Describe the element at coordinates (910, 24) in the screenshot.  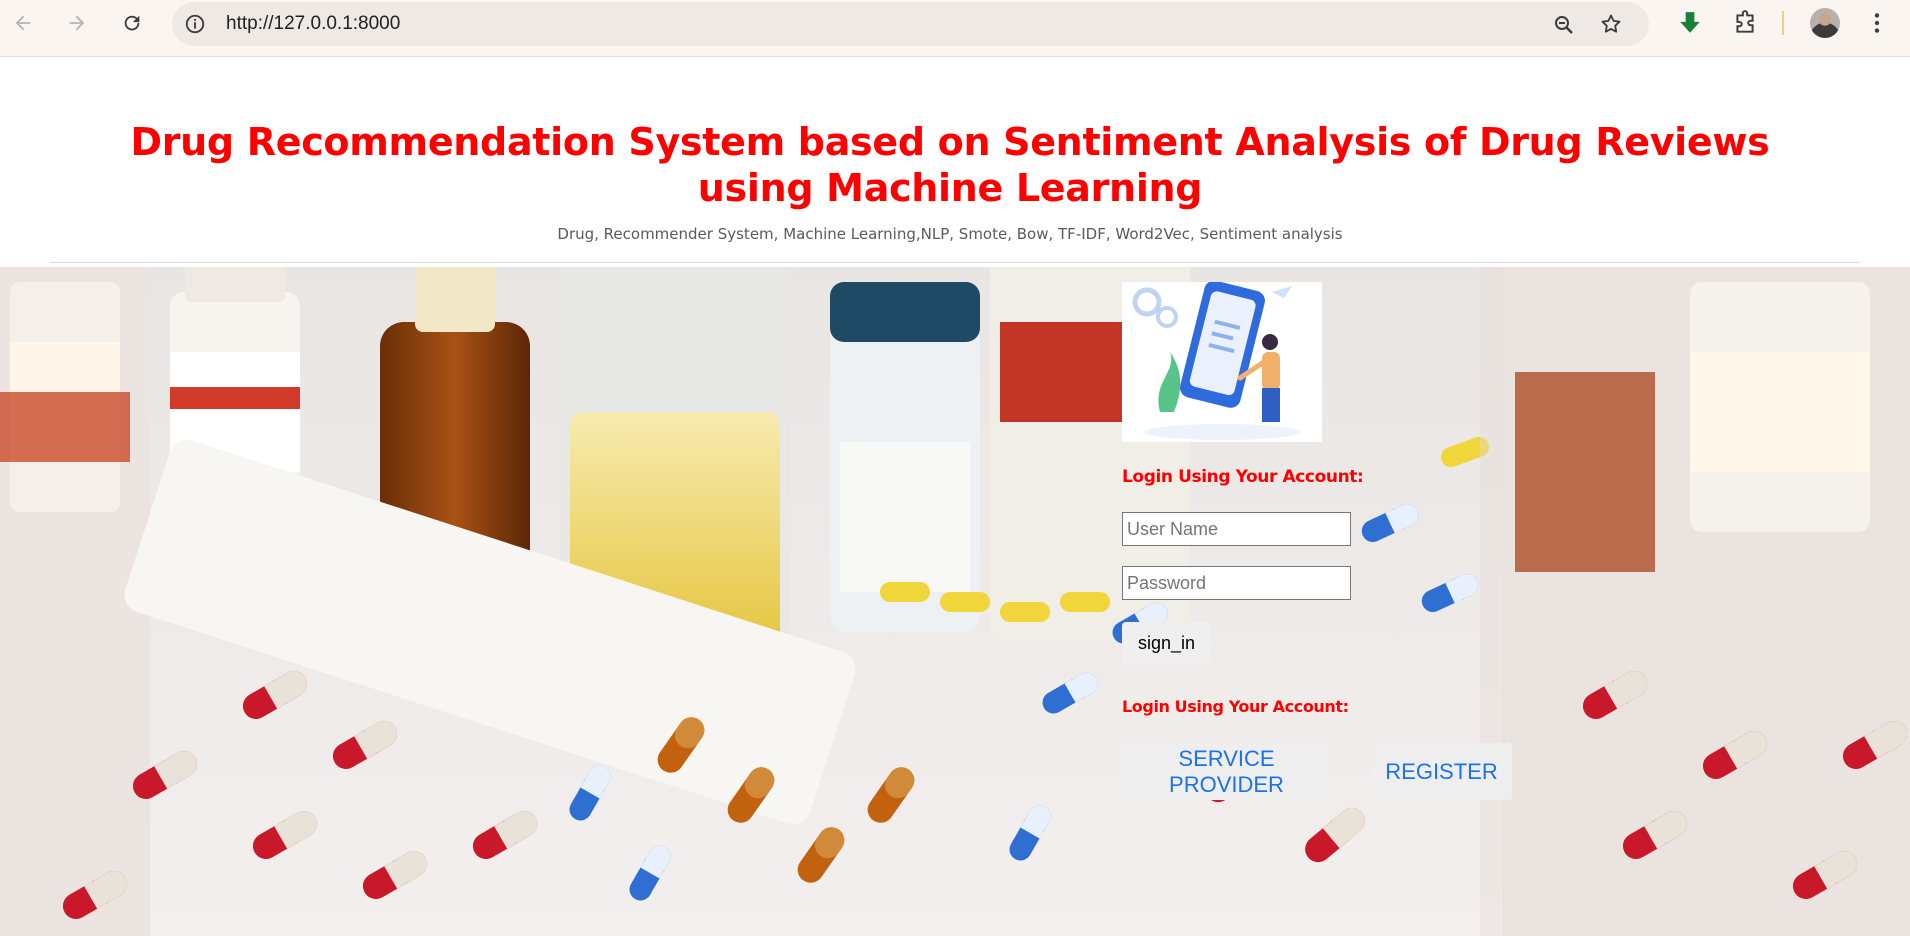
I see `address-bar: http://127.0.0.1:8000` at that location.